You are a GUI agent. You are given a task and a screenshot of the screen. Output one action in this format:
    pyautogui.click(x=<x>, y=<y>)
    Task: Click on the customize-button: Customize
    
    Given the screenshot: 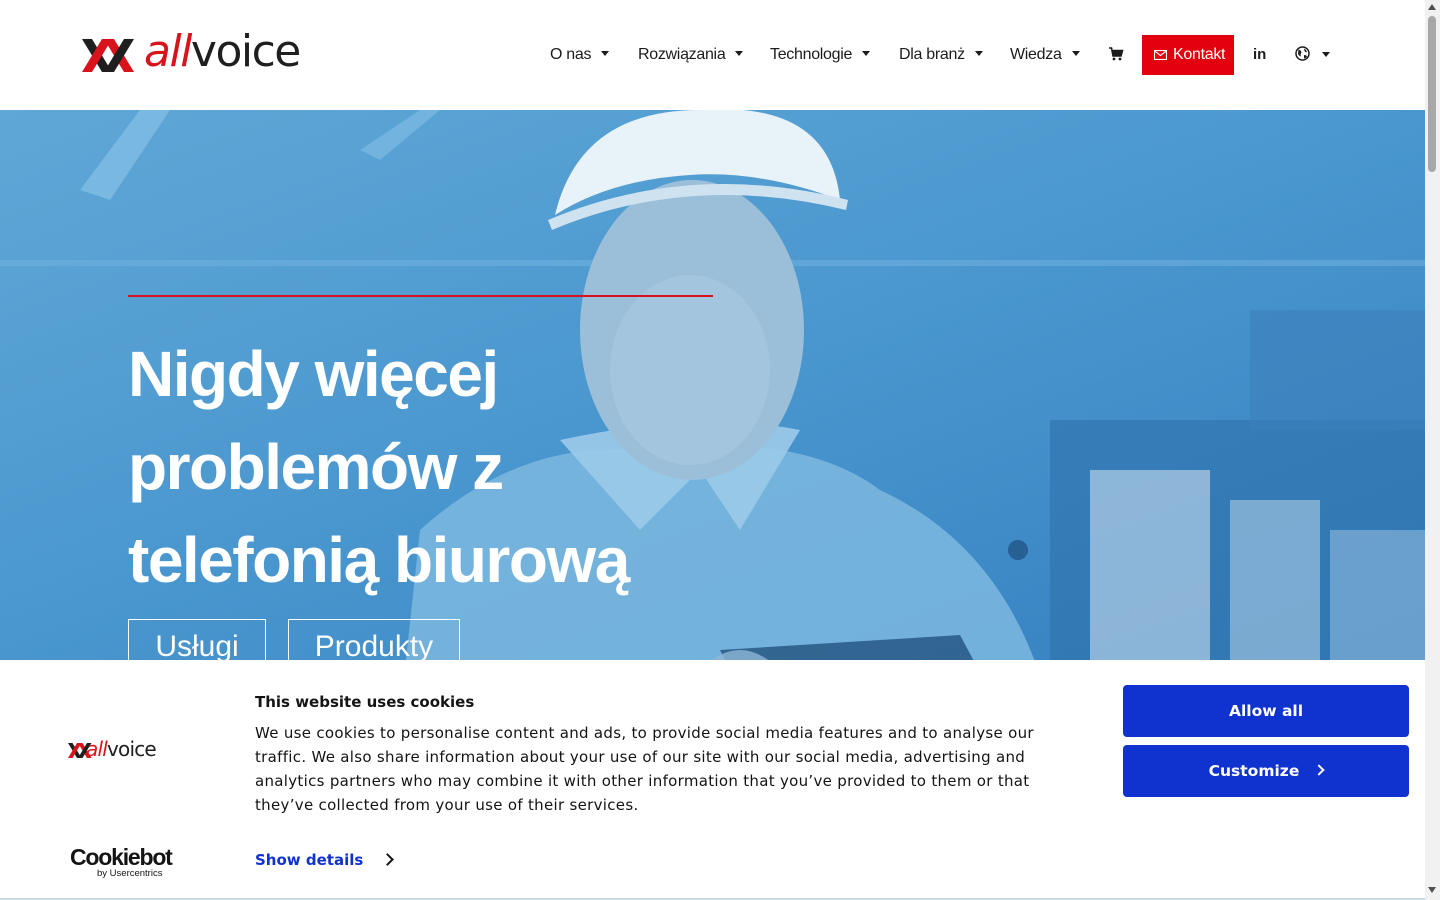 What is the action you would take?
    pyautogui.click(x=1266, y=771)
    